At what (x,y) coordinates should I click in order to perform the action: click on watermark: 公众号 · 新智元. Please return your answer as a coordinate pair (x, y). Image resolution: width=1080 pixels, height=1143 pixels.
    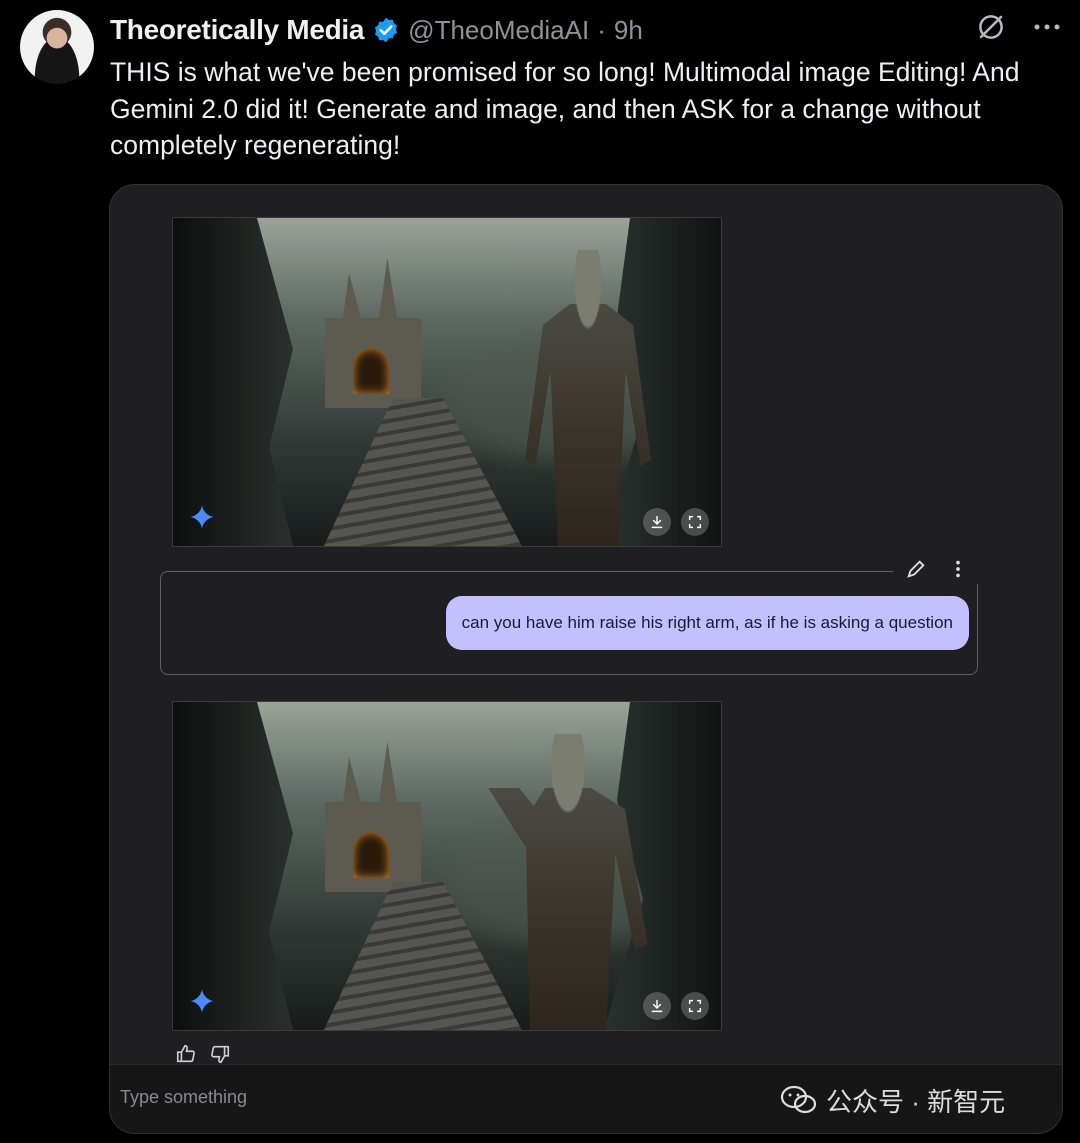
    Looking at the image, I should click on (892, 1100).